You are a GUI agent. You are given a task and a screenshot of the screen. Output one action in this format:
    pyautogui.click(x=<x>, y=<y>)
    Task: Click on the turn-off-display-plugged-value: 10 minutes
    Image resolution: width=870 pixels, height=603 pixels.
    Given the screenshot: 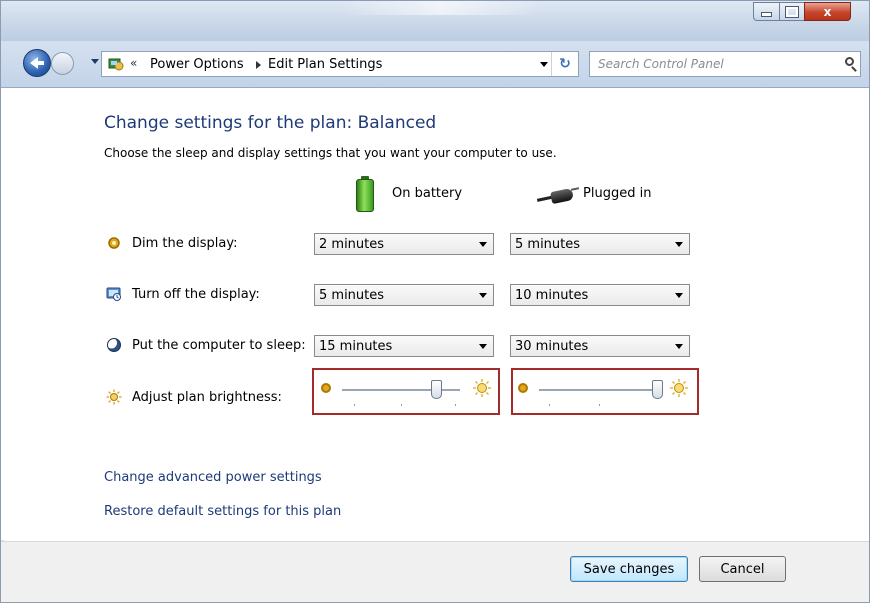 What is the action you would take?
    pyautogui.click(x=552, y=295)
    